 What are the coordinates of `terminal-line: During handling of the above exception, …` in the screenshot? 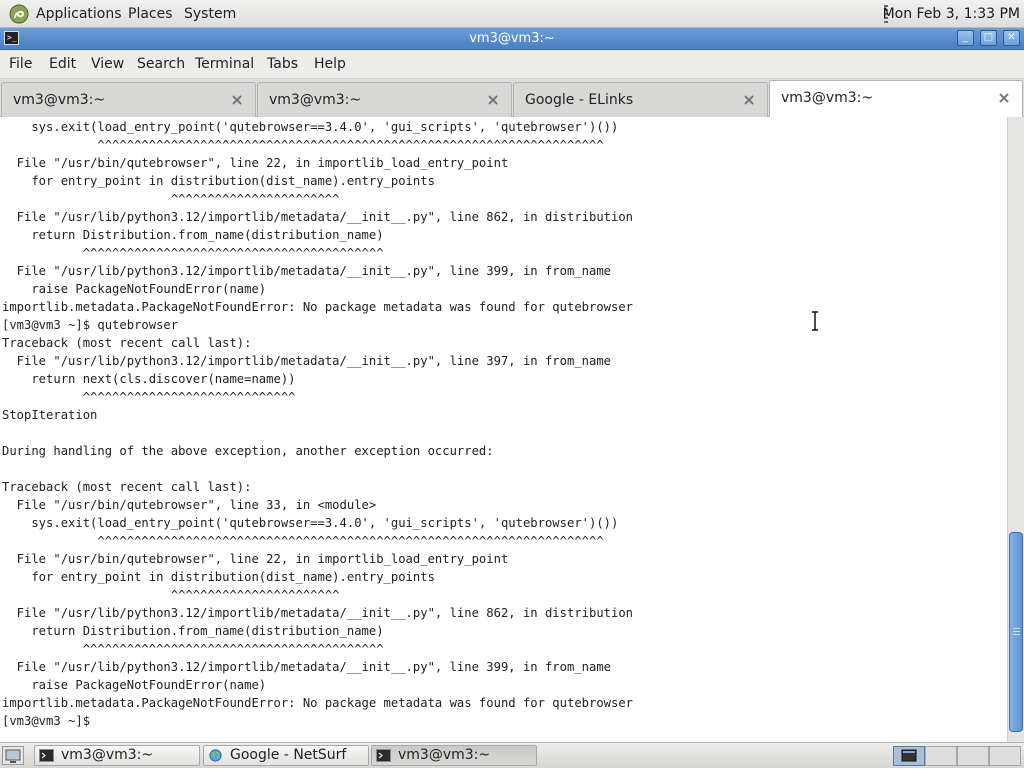 It's located at (248, 451).